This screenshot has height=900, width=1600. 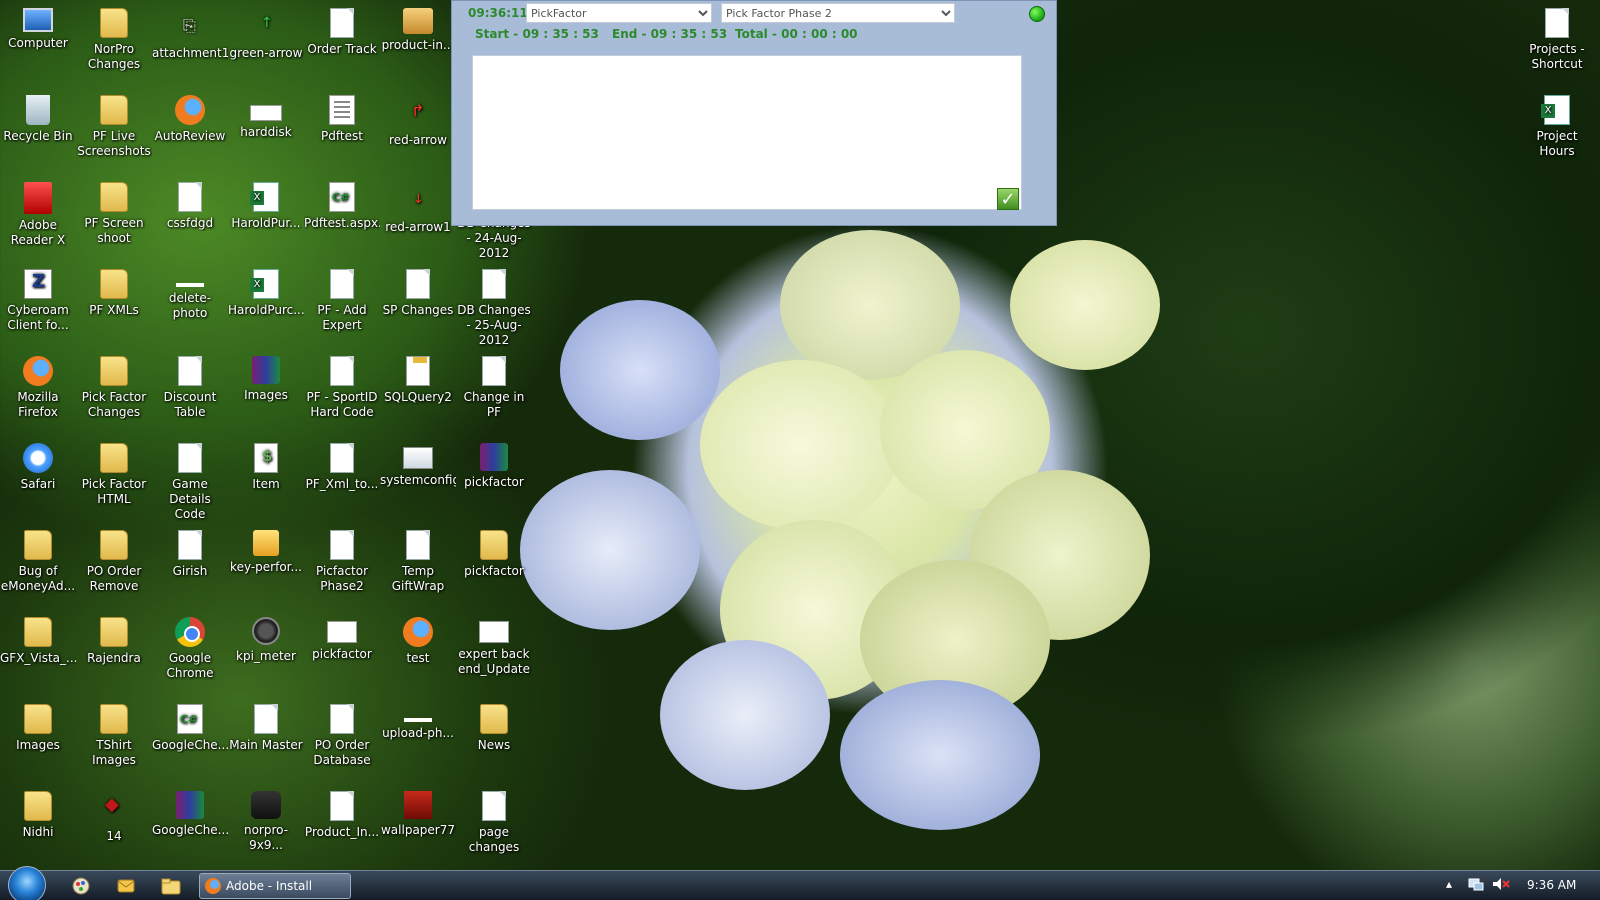 What do you see at coordinates (494, 742) in the screenshot?
I see `desktop-icon-news: News` at bounding box center [494, 742].